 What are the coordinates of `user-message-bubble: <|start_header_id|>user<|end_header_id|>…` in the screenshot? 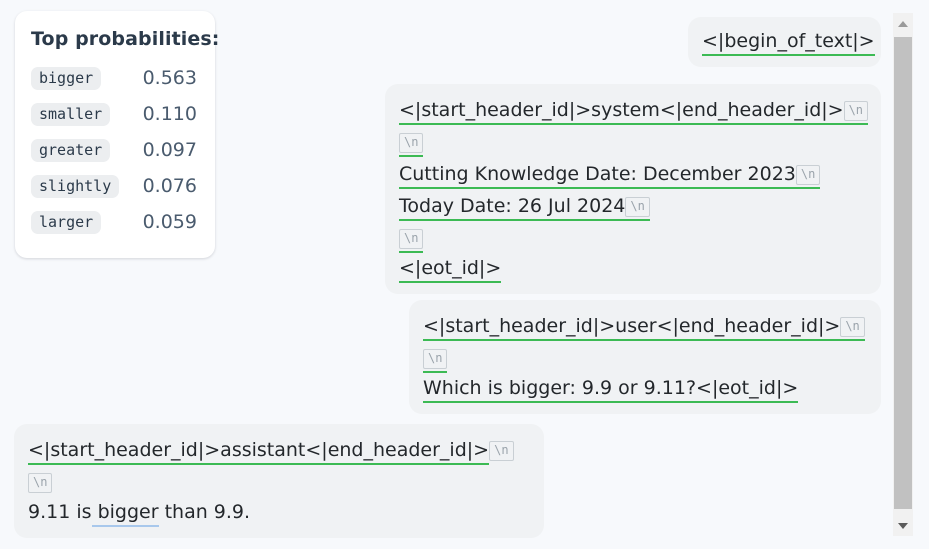 It's located at (645, 357).